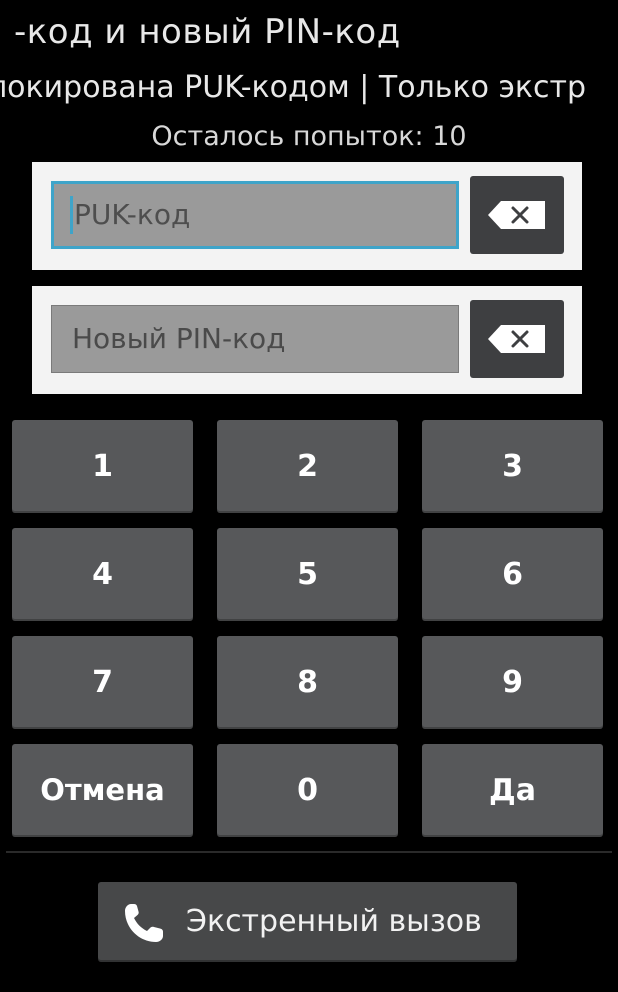 Image resolution: width=618 pixels, height=992 pixels. What do you see at coordinates (102, 790) in the screenshot?
I see `cancel-button: Отмена` at bounding box center [102, 790].